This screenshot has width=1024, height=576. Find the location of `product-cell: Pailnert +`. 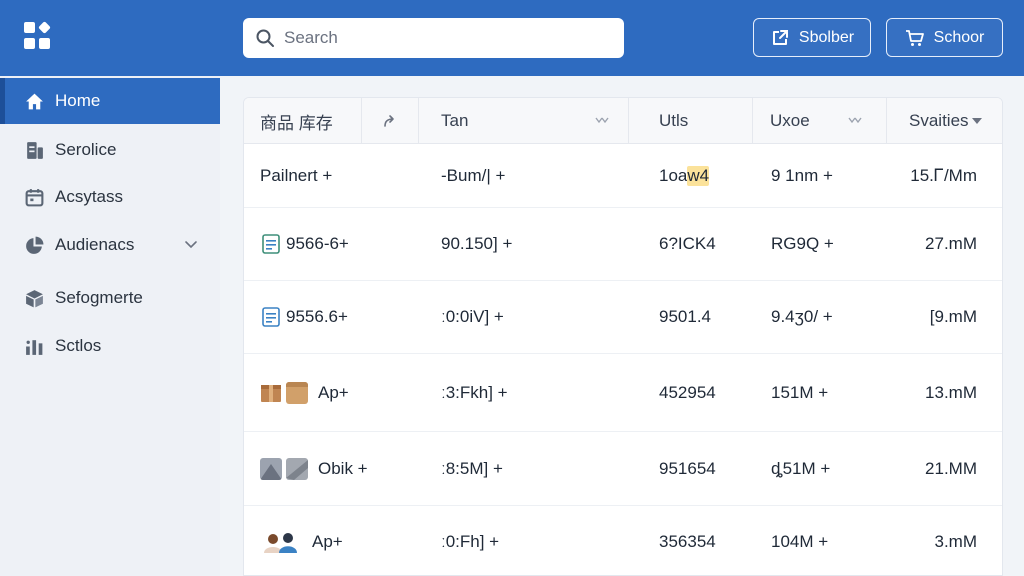

product-cell: Pailnert + is located at coordinates (296, 175).